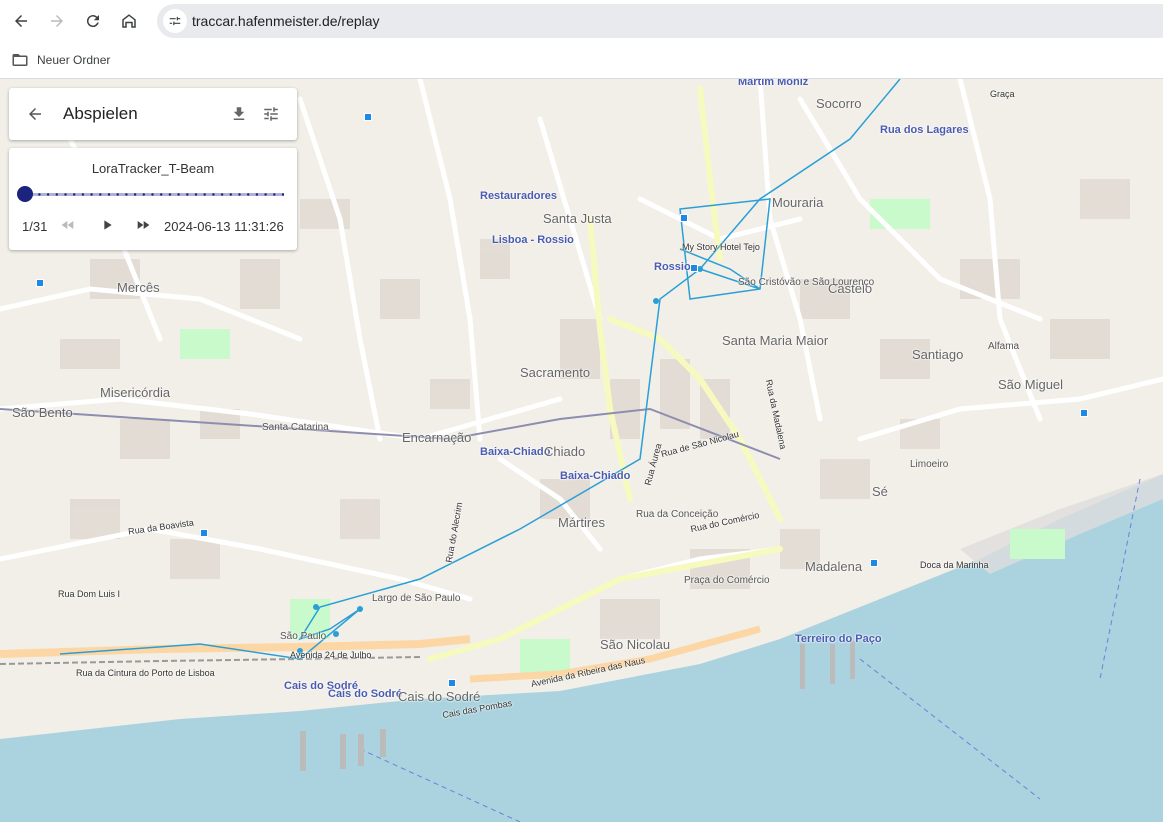 This screenshot has height=822, width=1163. Describe the element at coordinates (1031, 384) in the screenshot. I see `map-label: São Miguel` at that location.